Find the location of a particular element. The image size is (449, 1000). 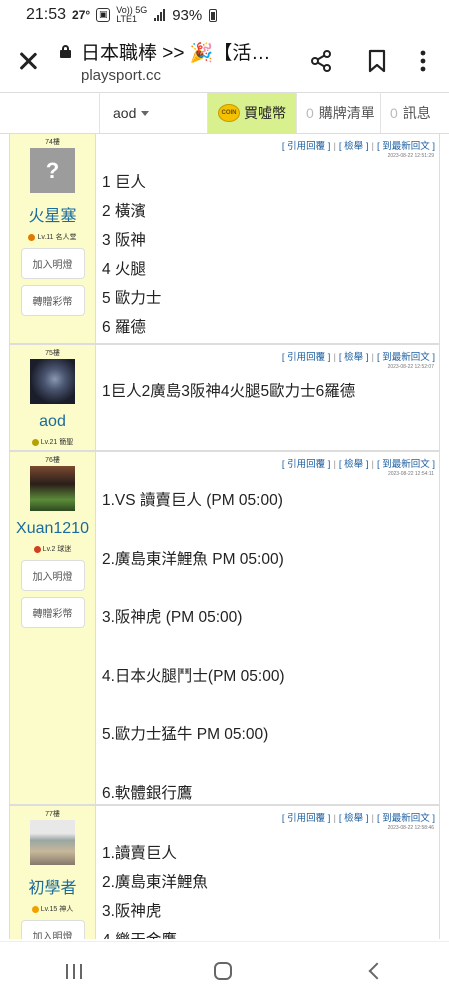

floor-number: 76樓 is located at coordinates (52, 460).